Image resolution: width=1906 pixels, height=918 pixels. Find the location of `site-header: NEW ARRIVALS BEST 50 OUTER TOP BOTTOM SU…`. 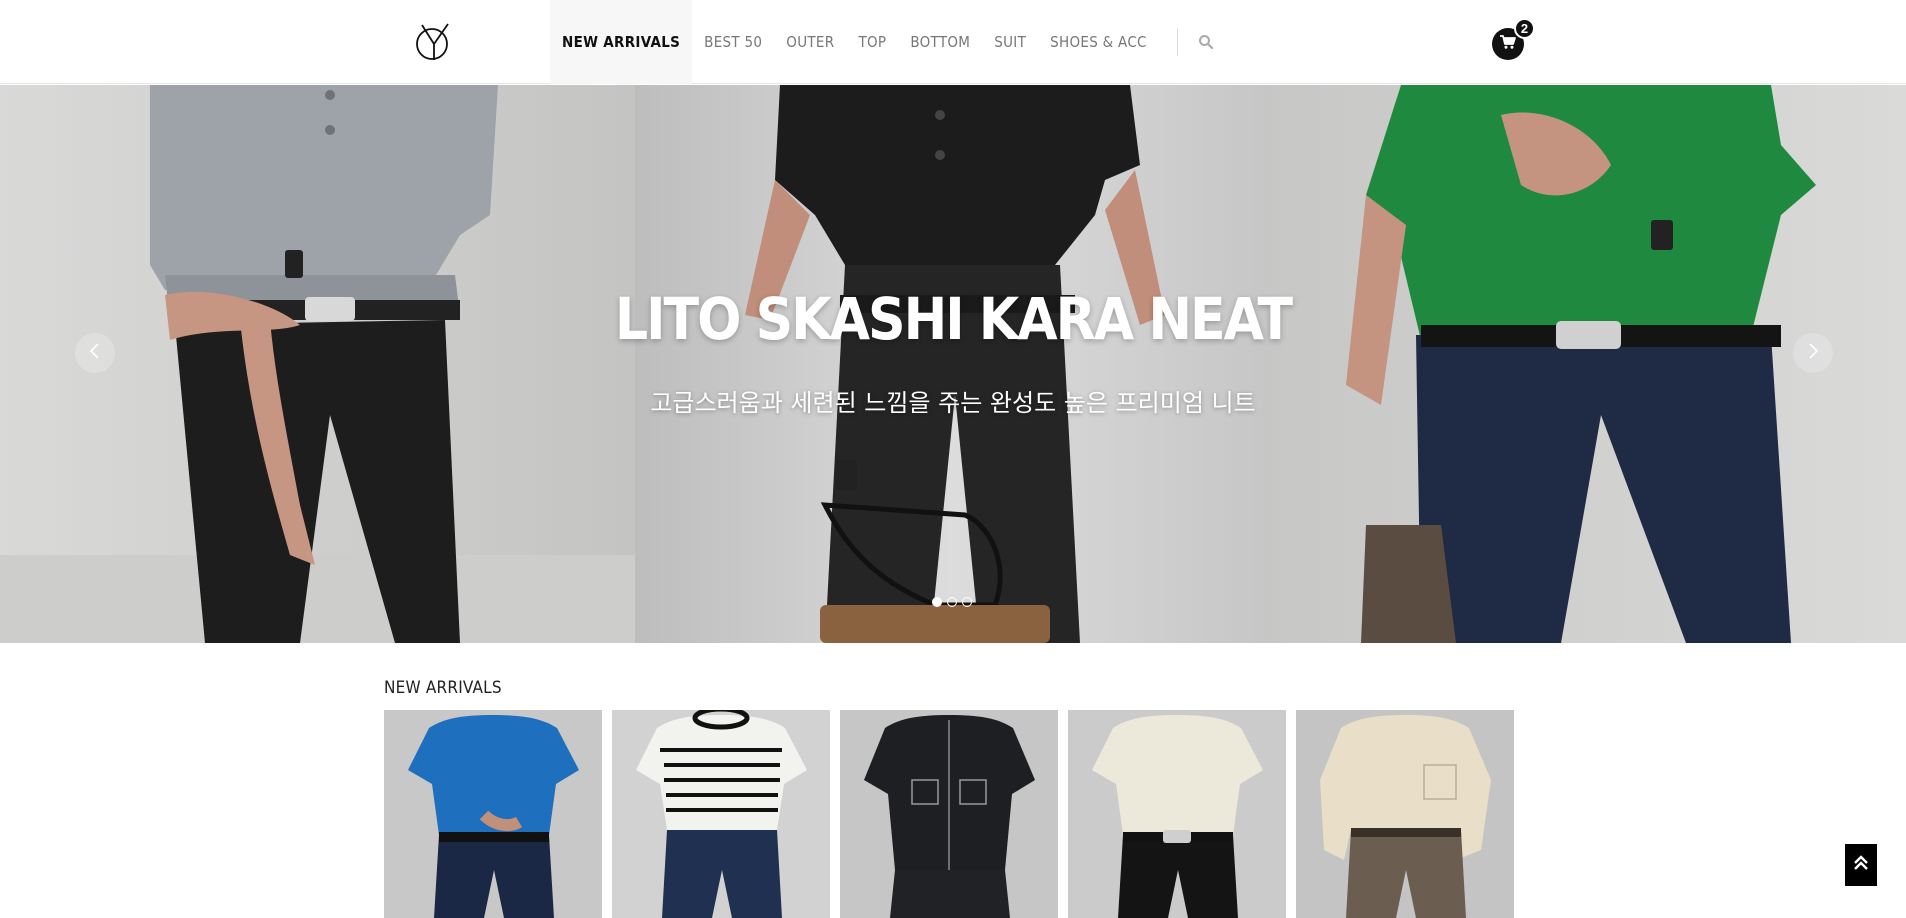

site-header: NEW ARRIVALS BEST 50 OUTER TOP BOTTOM SU… is located at coordinates (953, 42).